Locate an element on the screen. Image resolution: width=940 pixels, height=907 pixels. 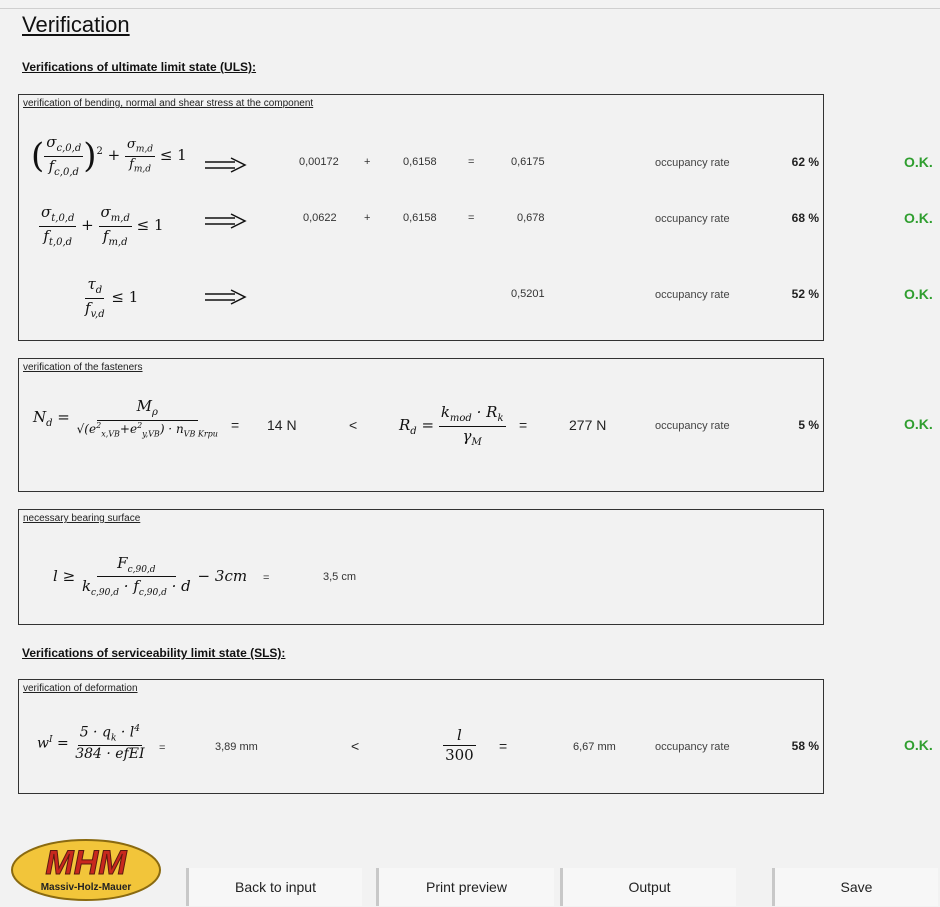
top-divider is located at coordinates (470, 8).